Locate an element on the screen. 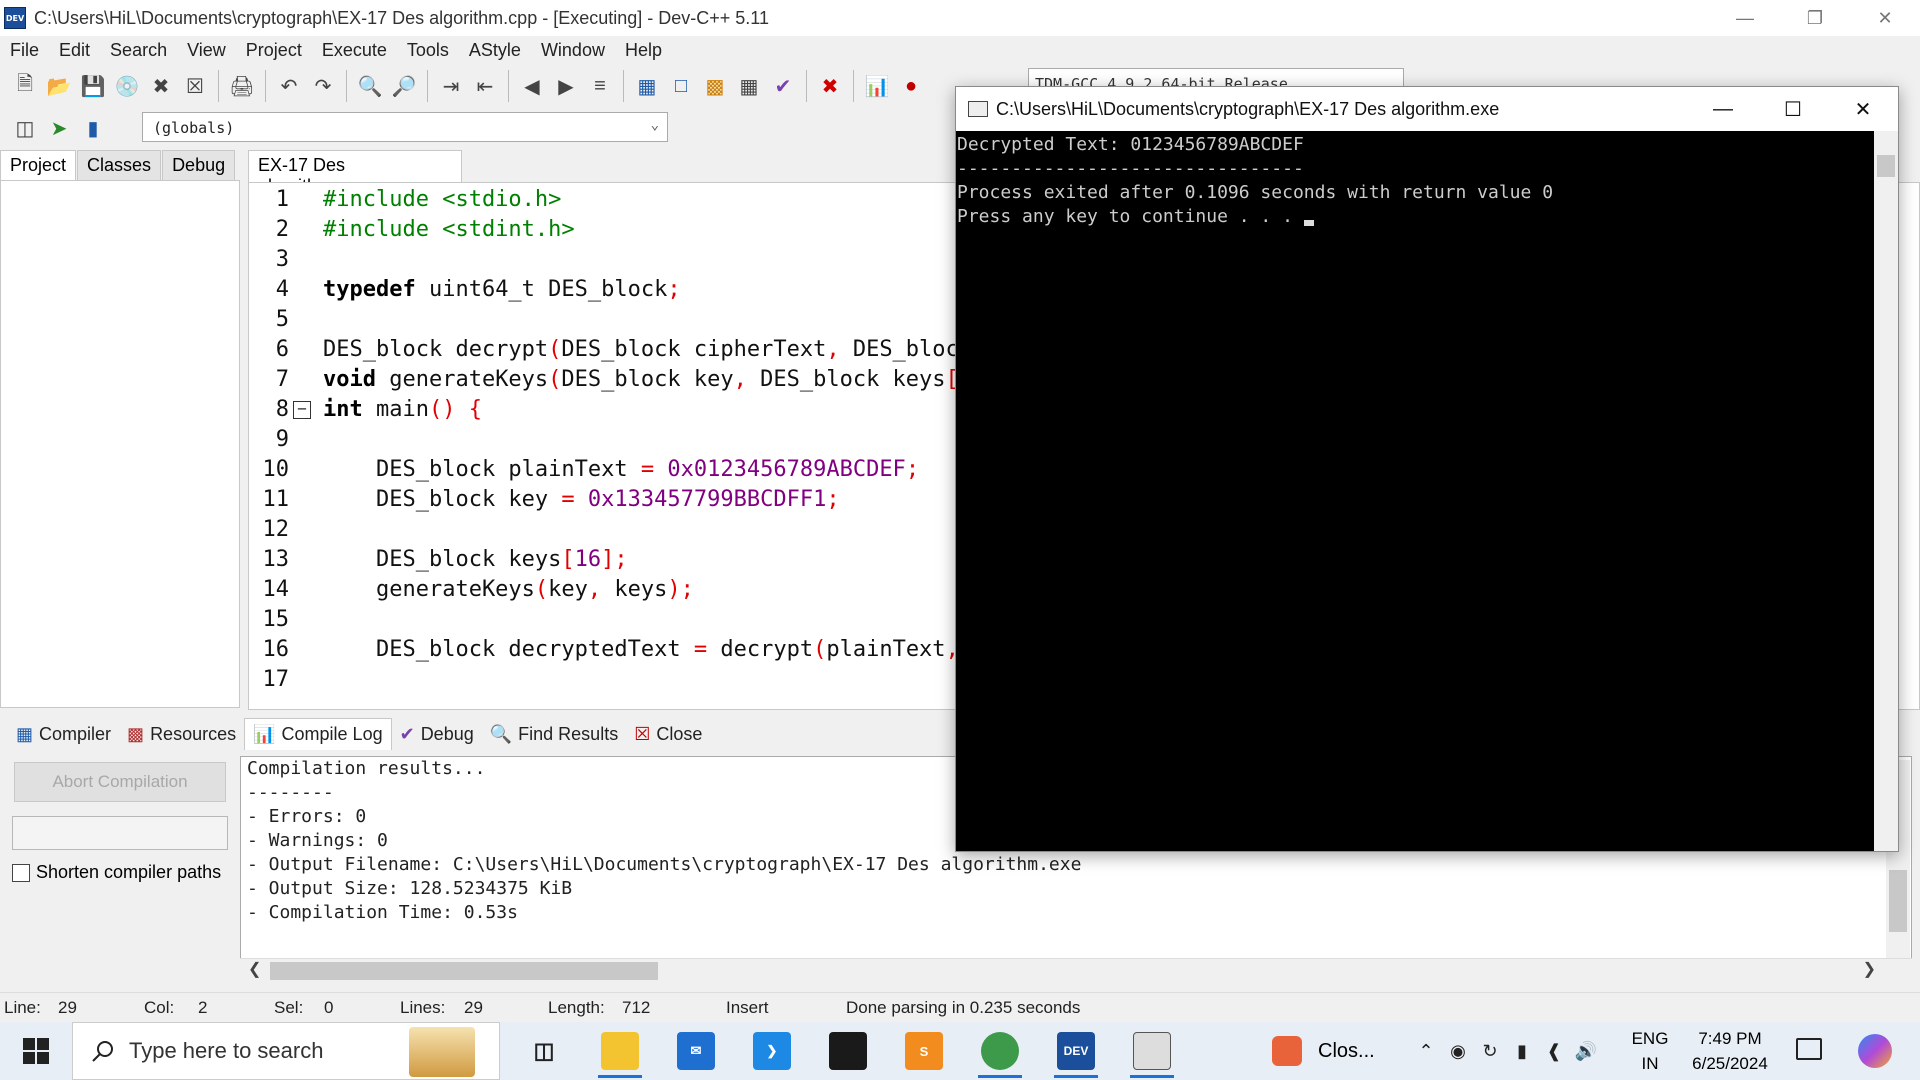  tab-classes: Classes is located at coordinates (119, 165).